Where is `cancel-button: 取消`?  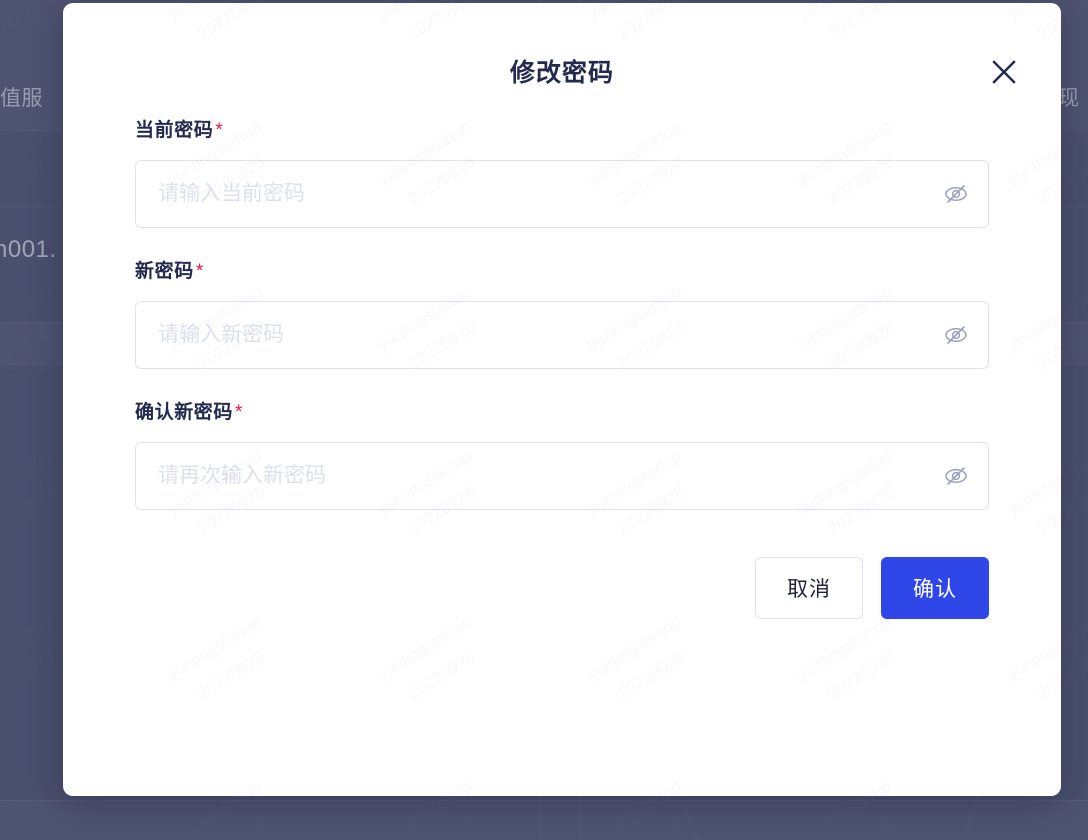 cancel-button: 取消 is located at coordinates (809, 588).